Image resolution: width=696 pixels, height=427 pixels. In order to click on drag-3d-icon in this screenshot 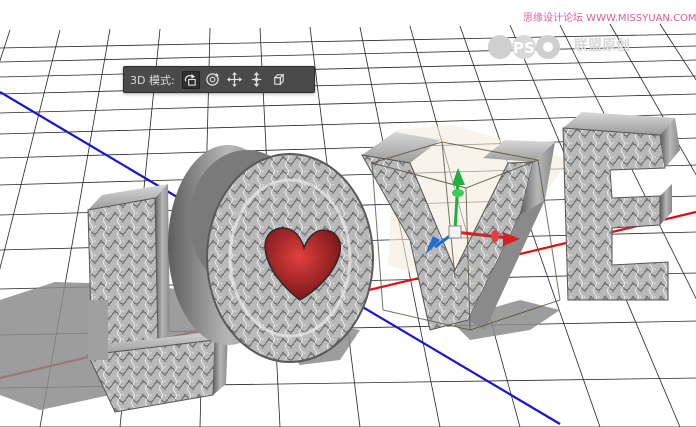, I will do `click(235, 79)`.